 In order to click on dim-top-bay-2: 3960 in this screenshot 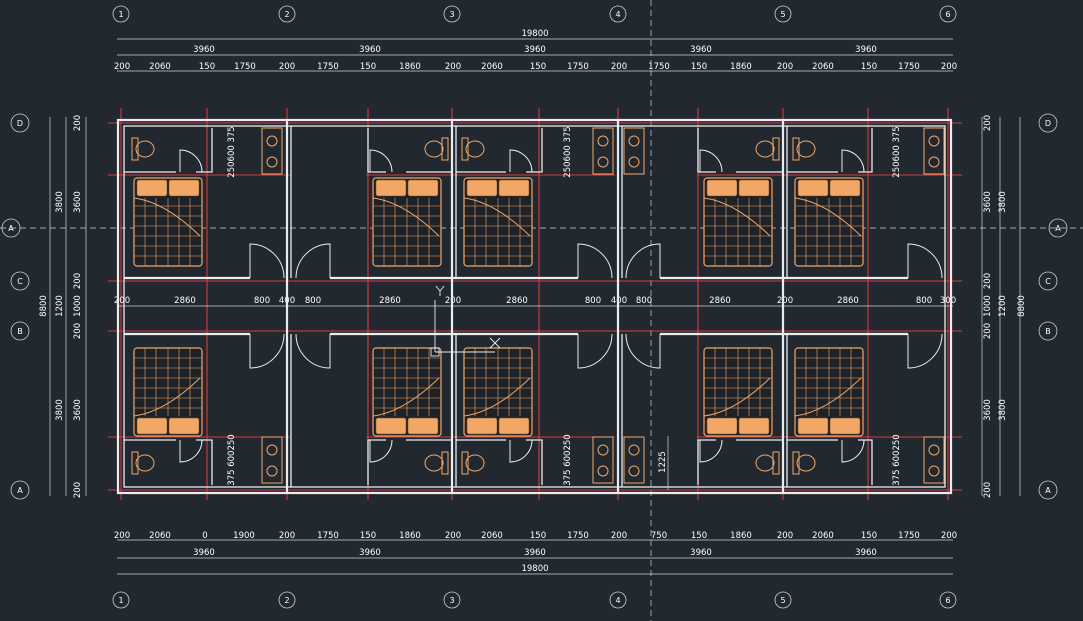, I will do `click(370, 50)`.